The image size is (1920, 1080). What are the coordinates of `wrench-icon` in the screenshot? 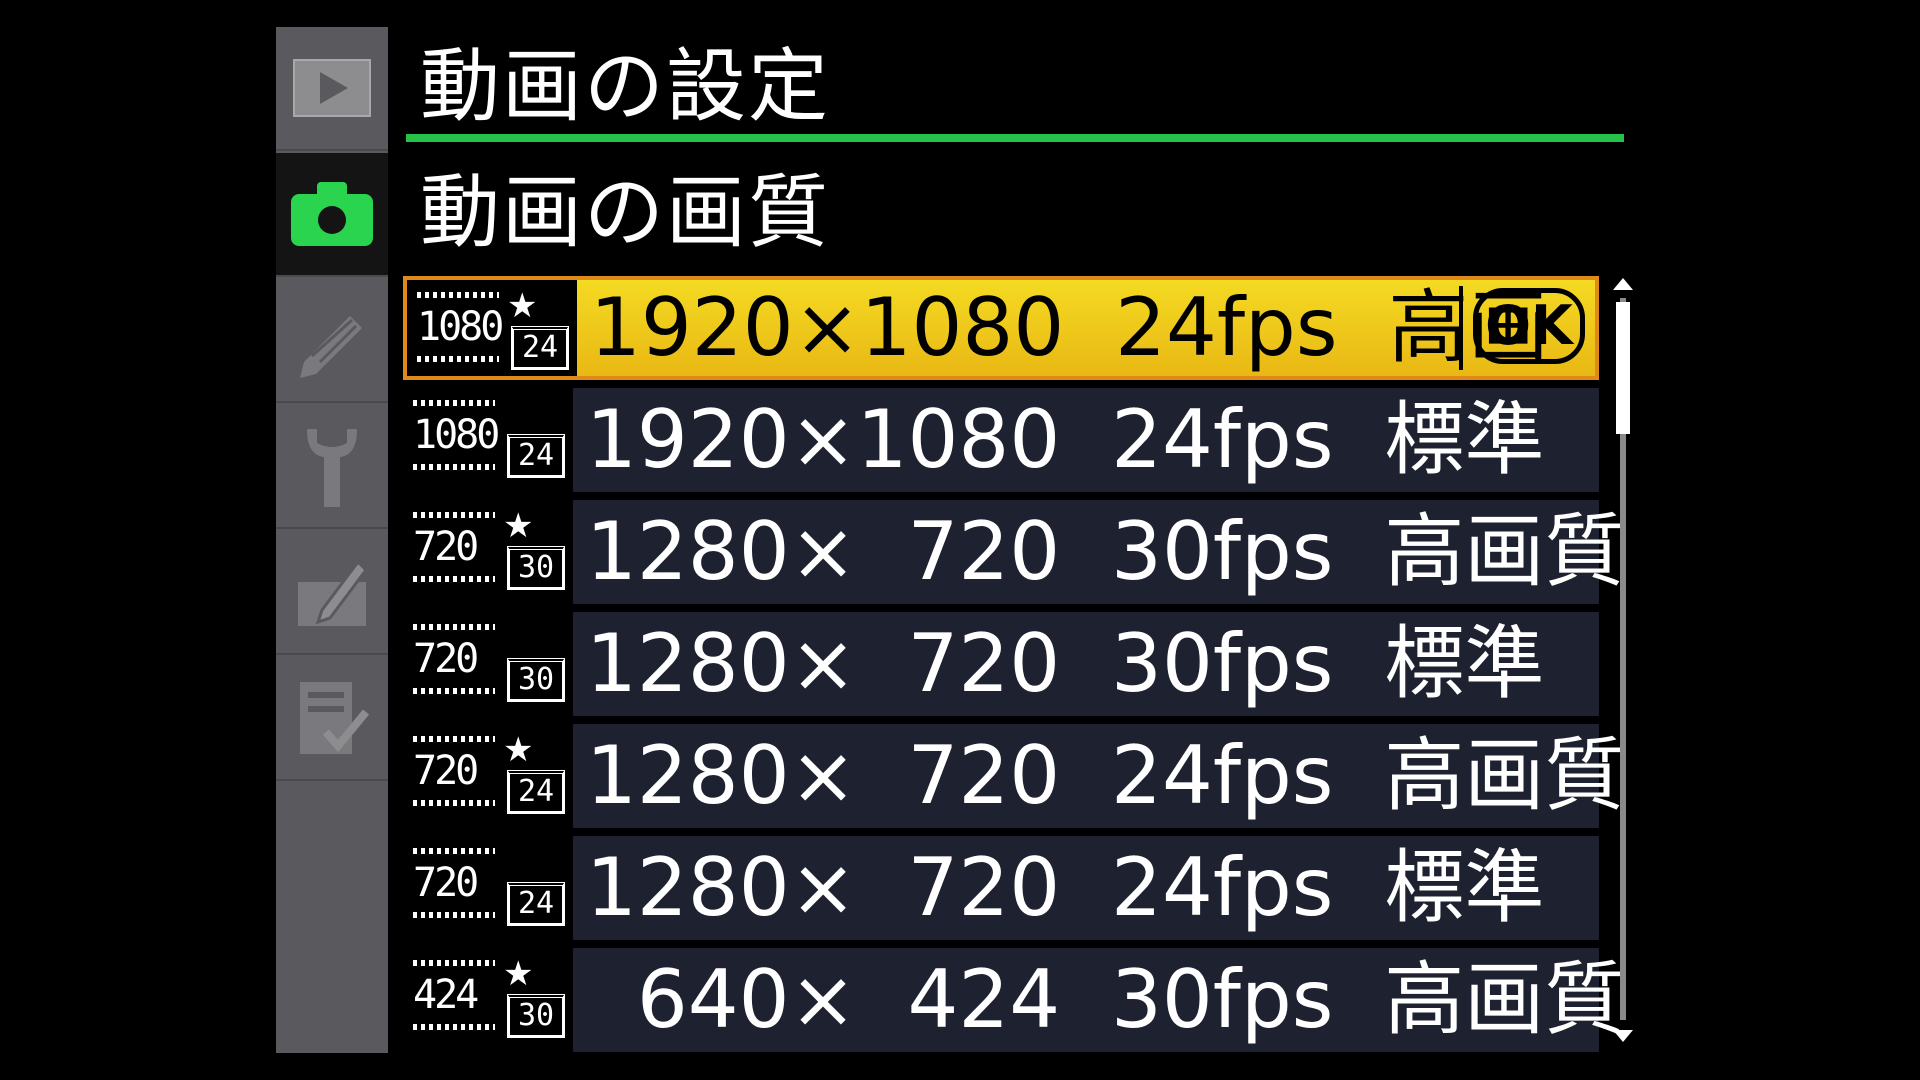 It's located at (332, 468).